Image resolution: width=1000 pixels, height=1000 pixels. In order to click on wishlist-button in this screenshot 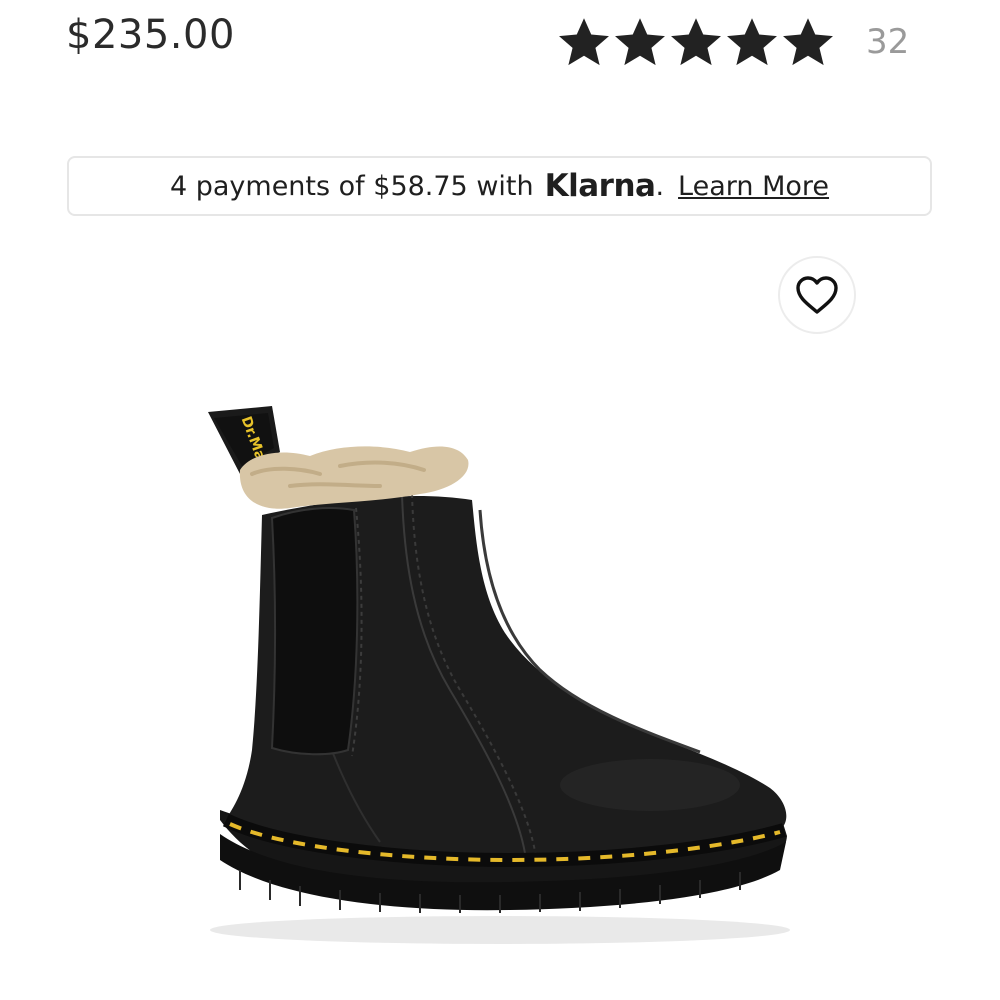, I will do `click(817, 295)`.